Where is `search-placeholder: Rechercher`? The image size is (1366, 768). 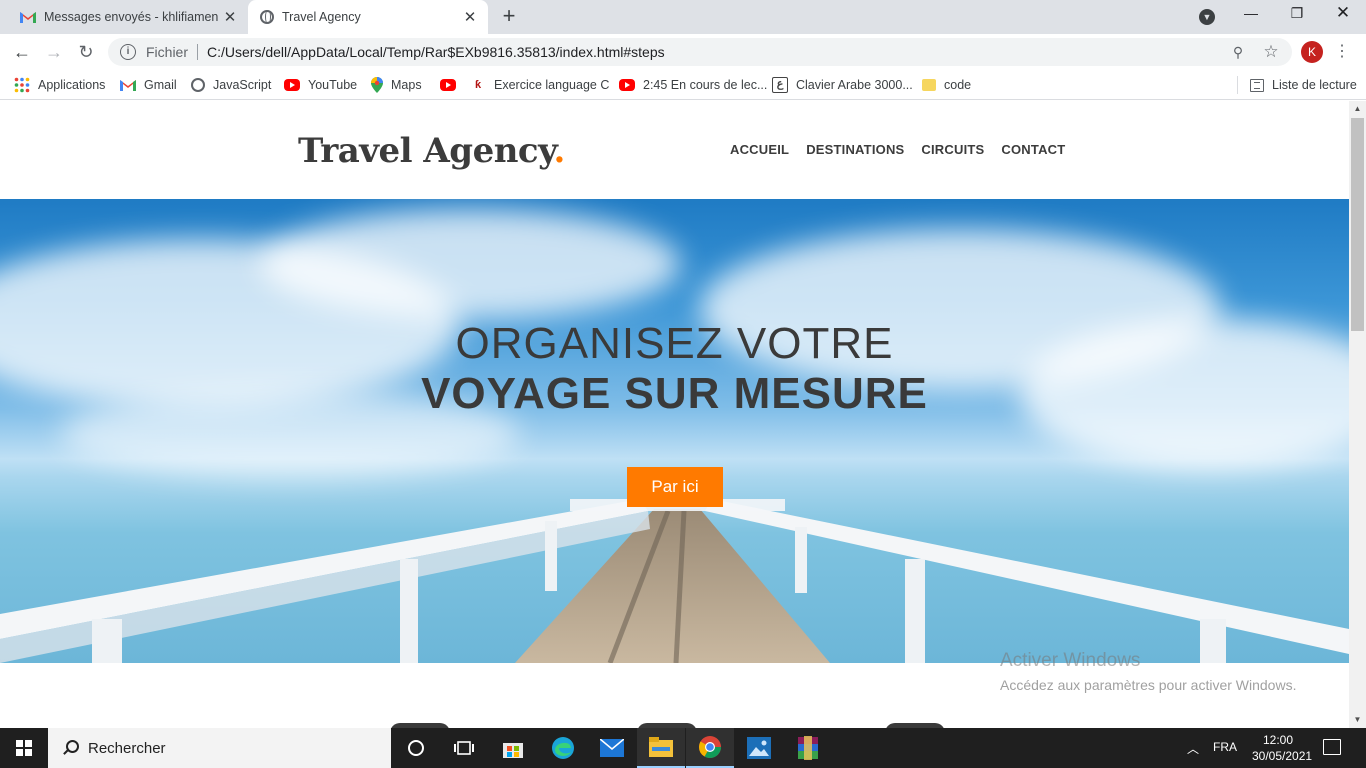
search-placeholder: Rechercher is located at coordinates (127, 748).